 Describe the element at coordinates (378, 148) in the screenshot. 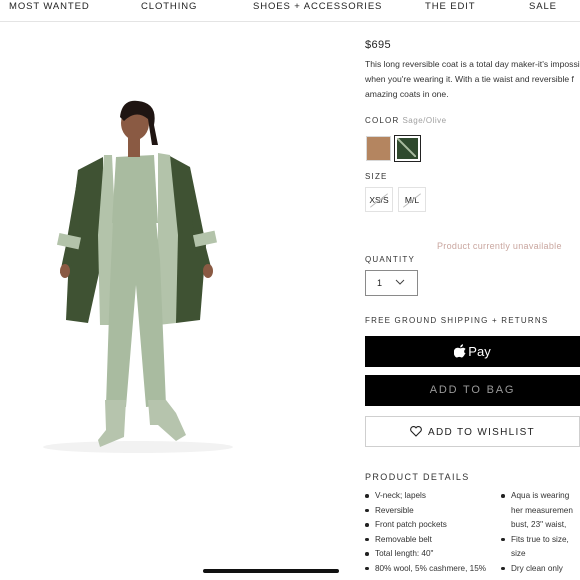

I see `swatch-camel` at that location.